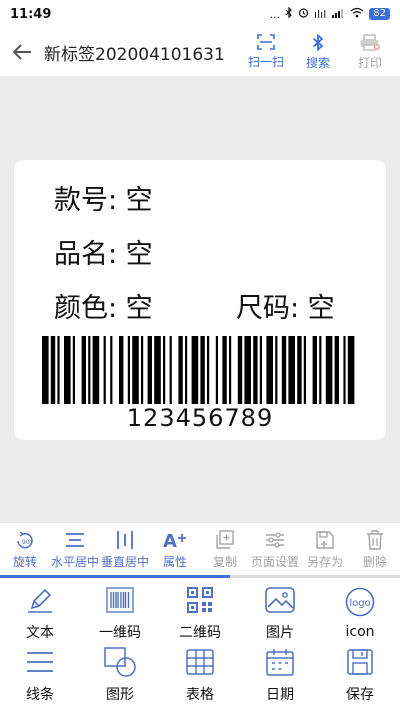 The image size is (400, 709). What do you see at coordinates (274, 562) in the screenshot?
I see `page-settings-label: 页面设置` at bounding box center [274, 562].